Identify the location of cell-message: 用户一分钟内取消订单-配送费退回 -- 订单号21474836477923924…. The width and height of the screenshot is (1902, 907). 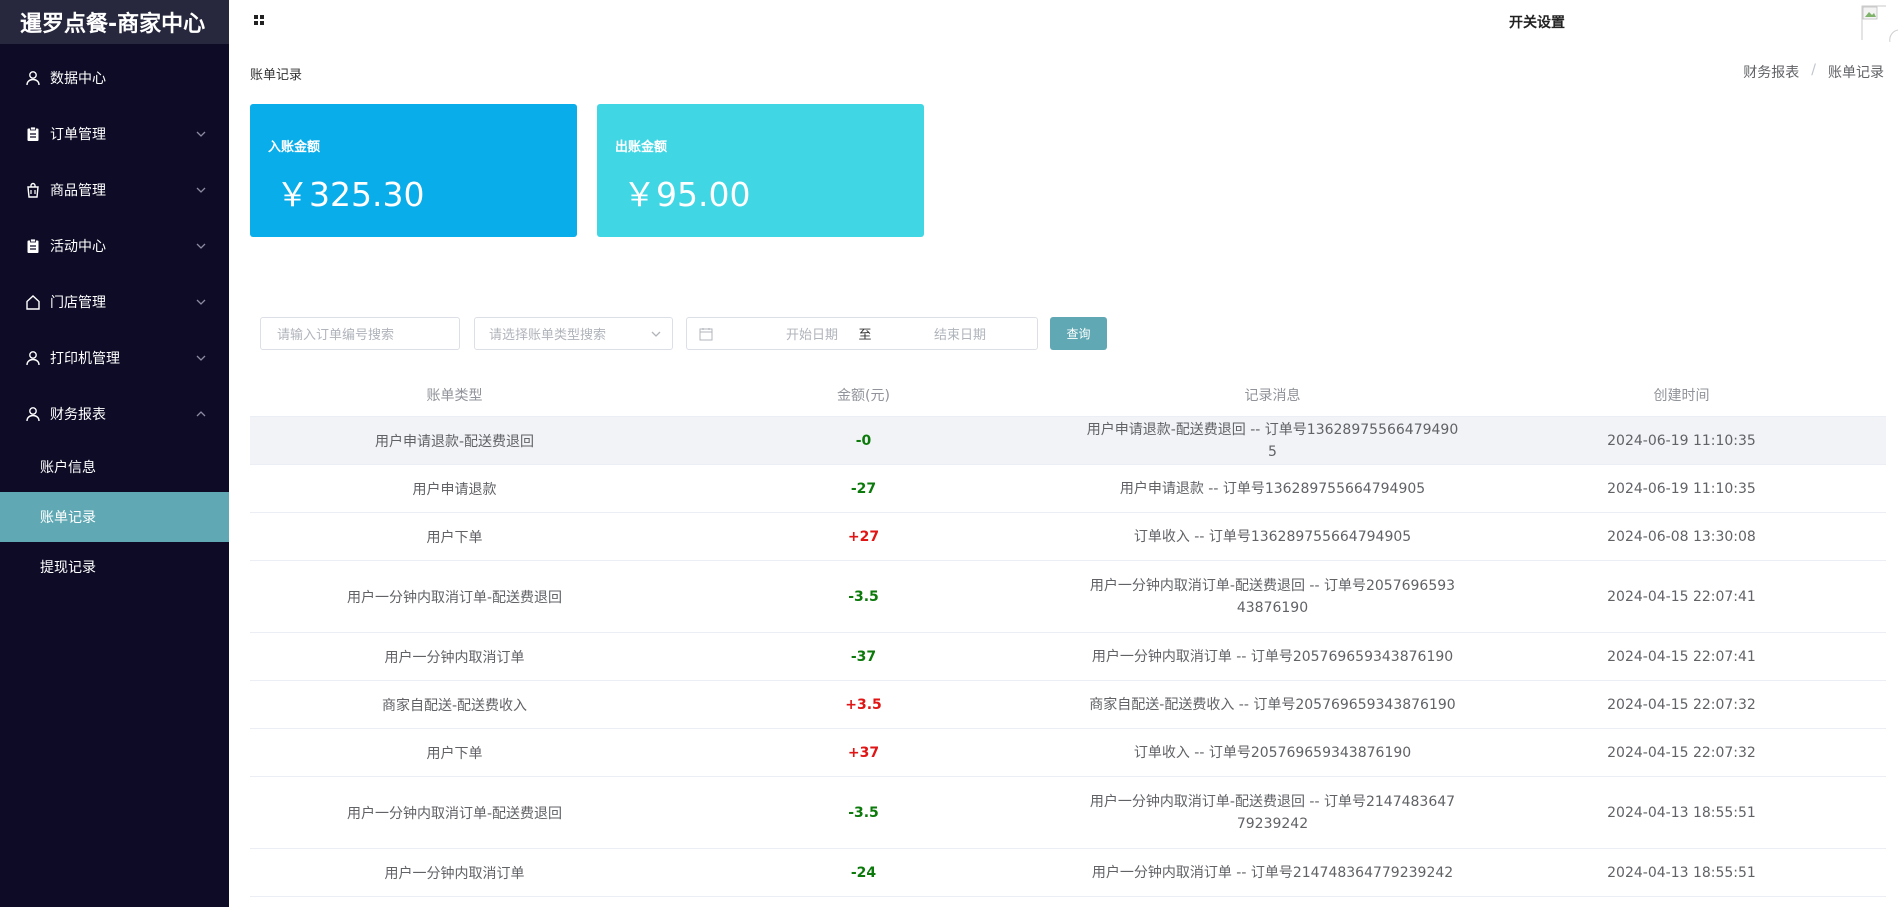
(1272, 812).